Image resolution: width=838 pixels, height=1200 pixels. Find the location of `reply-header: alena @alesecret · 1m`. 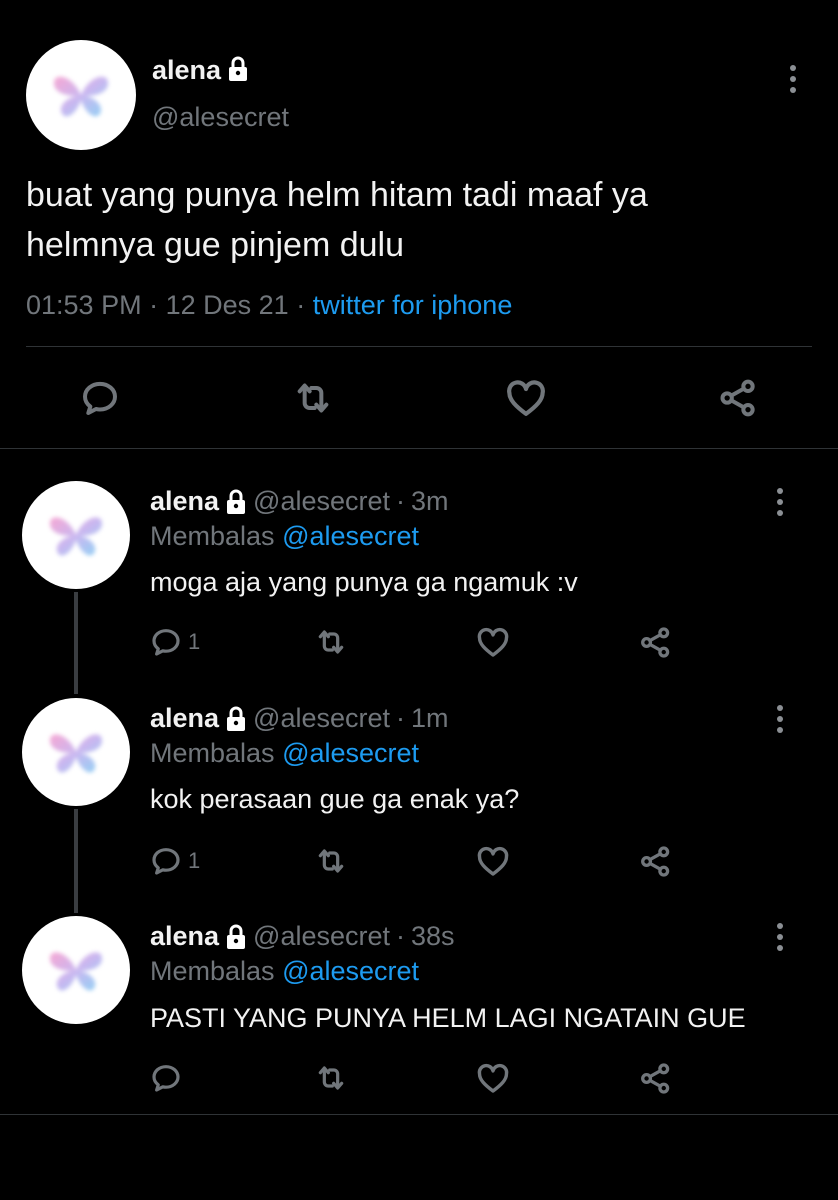

reply-header: alena @alesecret · 1m is located at coordinates (299, 718).